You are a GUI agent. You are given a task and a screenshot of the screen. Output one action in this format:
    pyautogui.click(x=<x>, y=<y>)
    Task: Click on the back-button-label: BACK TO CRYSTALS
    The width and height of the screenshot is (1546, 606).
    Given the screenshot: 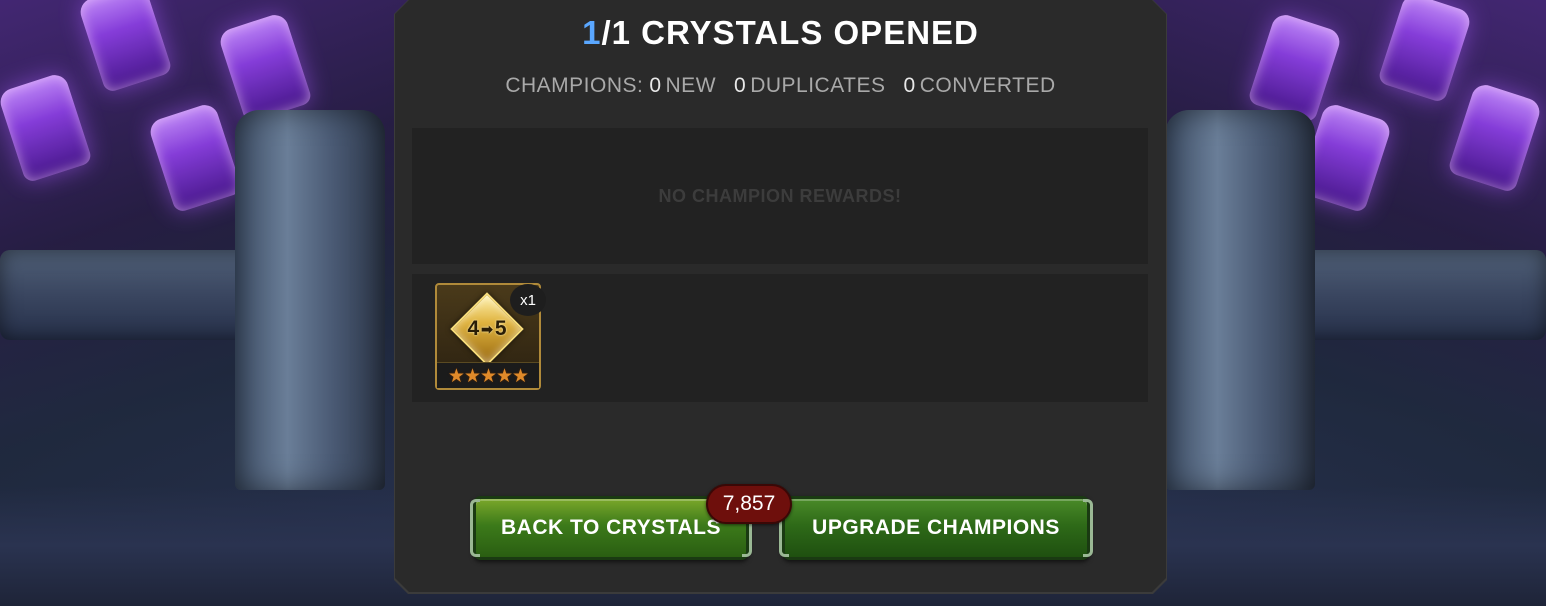 What is the action you would take?
    pyautogui.click(x=611, y=527)
    